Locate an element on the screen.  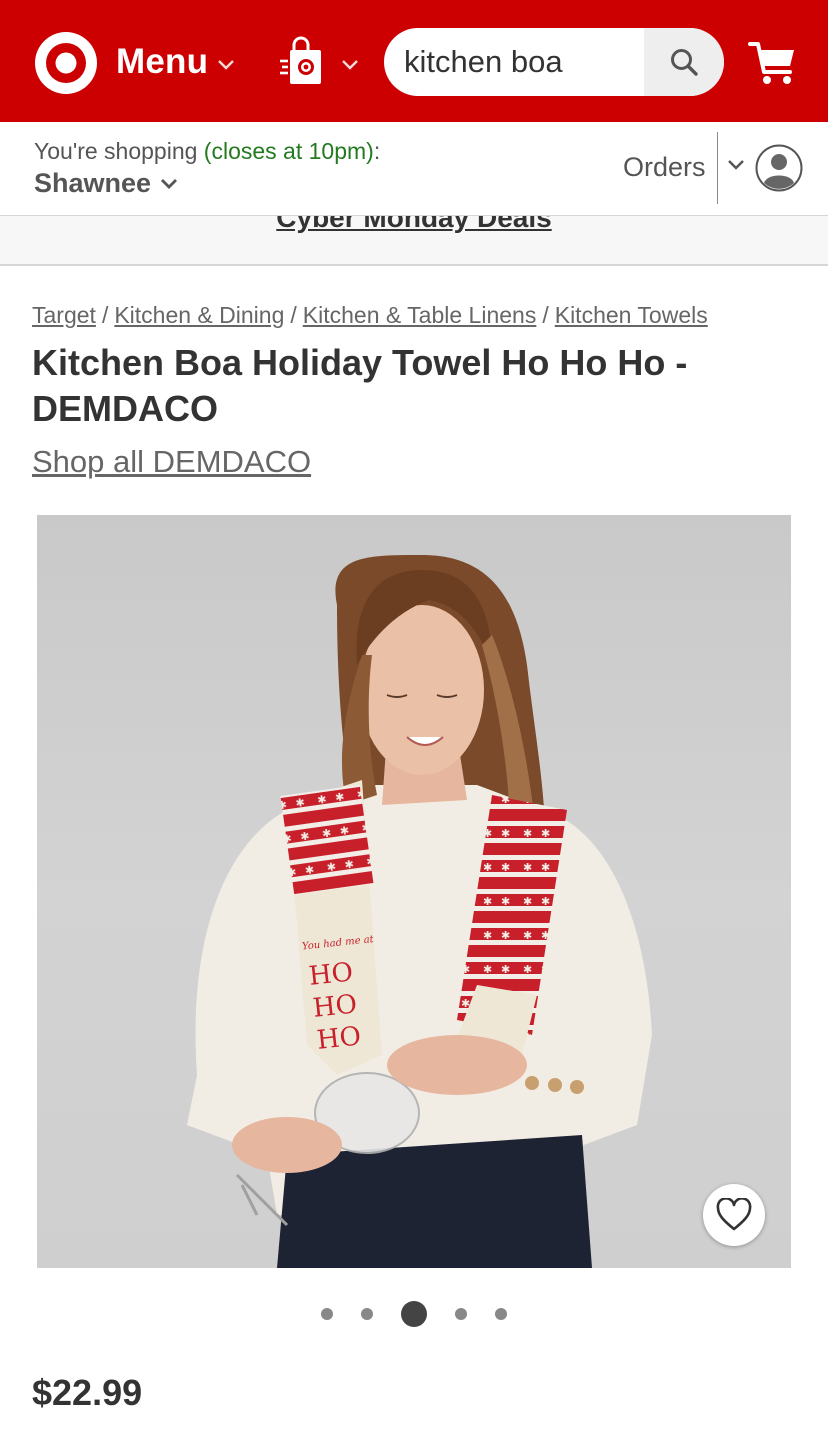
search-icon is located at coordinates (684, 62).